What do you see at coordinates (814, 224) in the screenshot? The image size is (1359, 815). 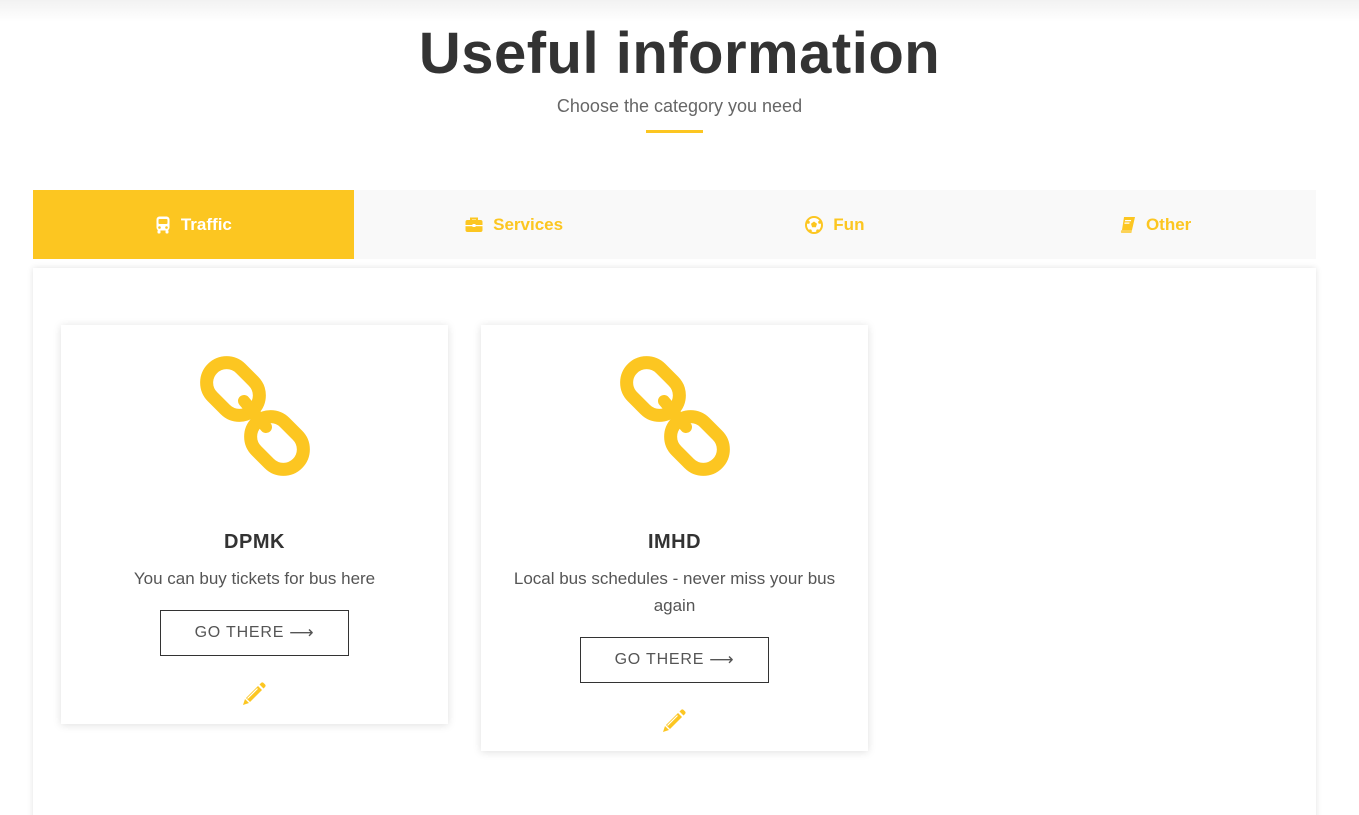 I see `soccer-ball-icon` at bounding box center [814, 224].